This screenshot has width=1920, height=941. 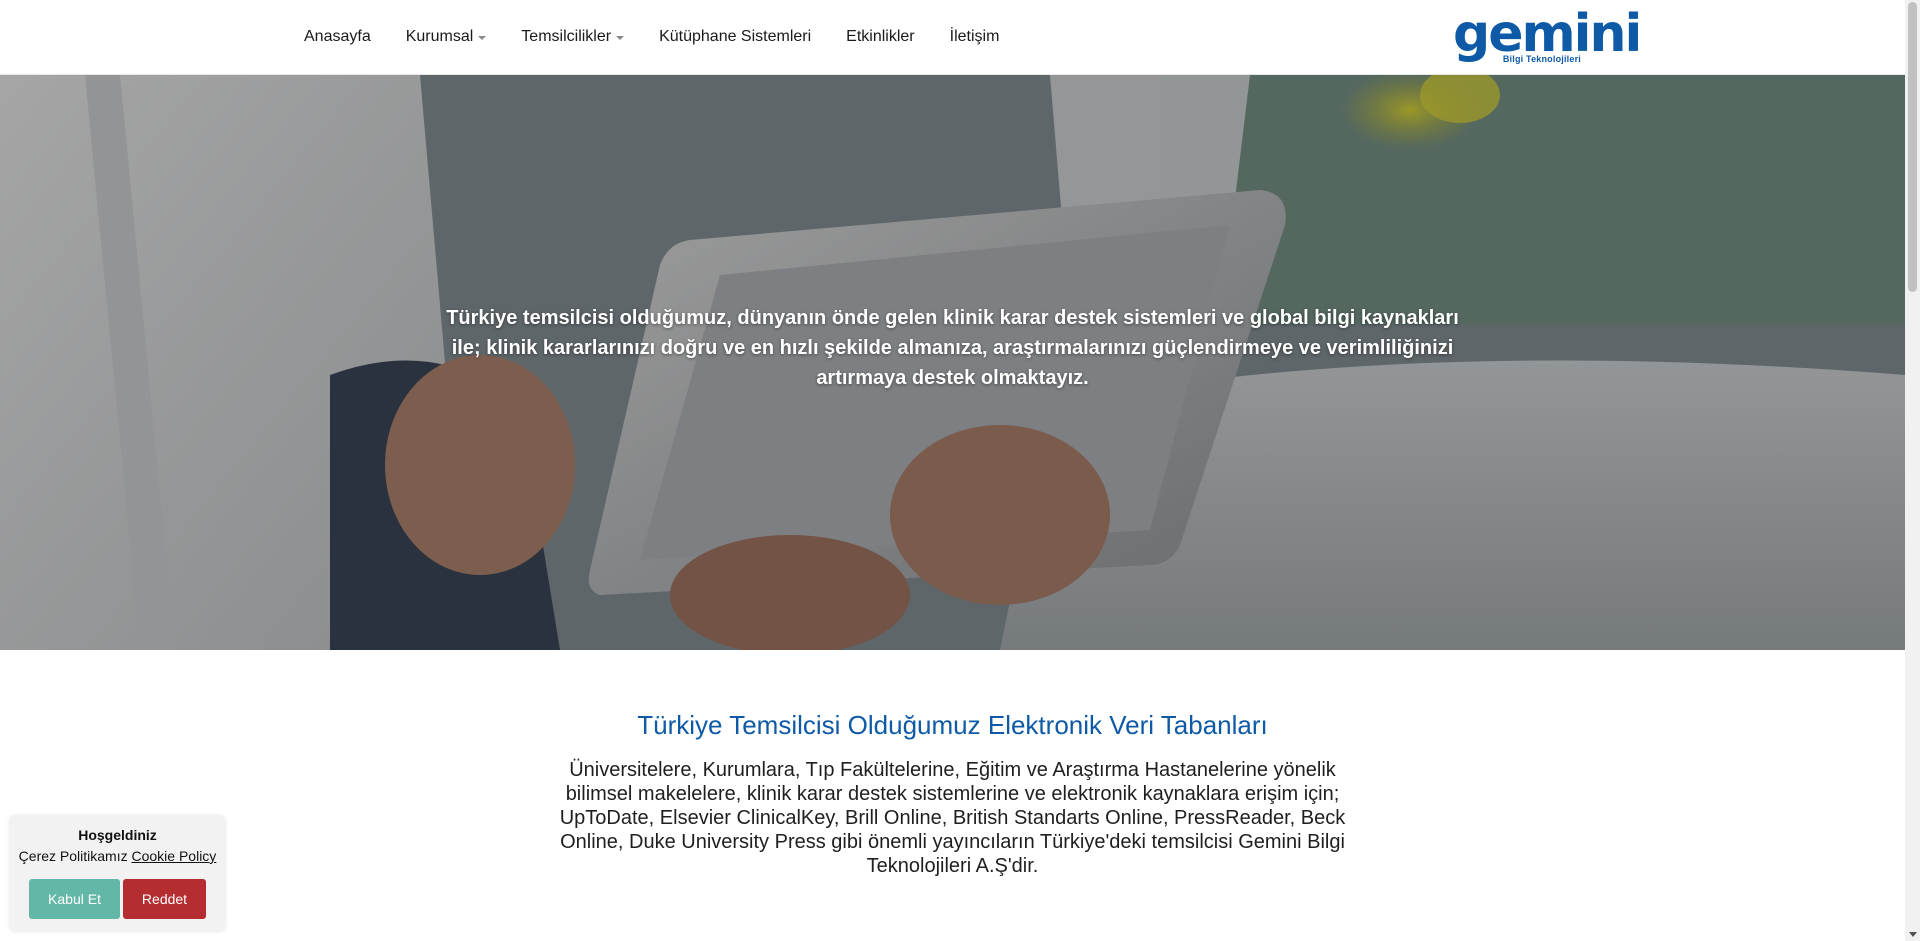 I want to click on logo-subtitle: Bilgi Teknolojileri, so click(x=1541, y=59).